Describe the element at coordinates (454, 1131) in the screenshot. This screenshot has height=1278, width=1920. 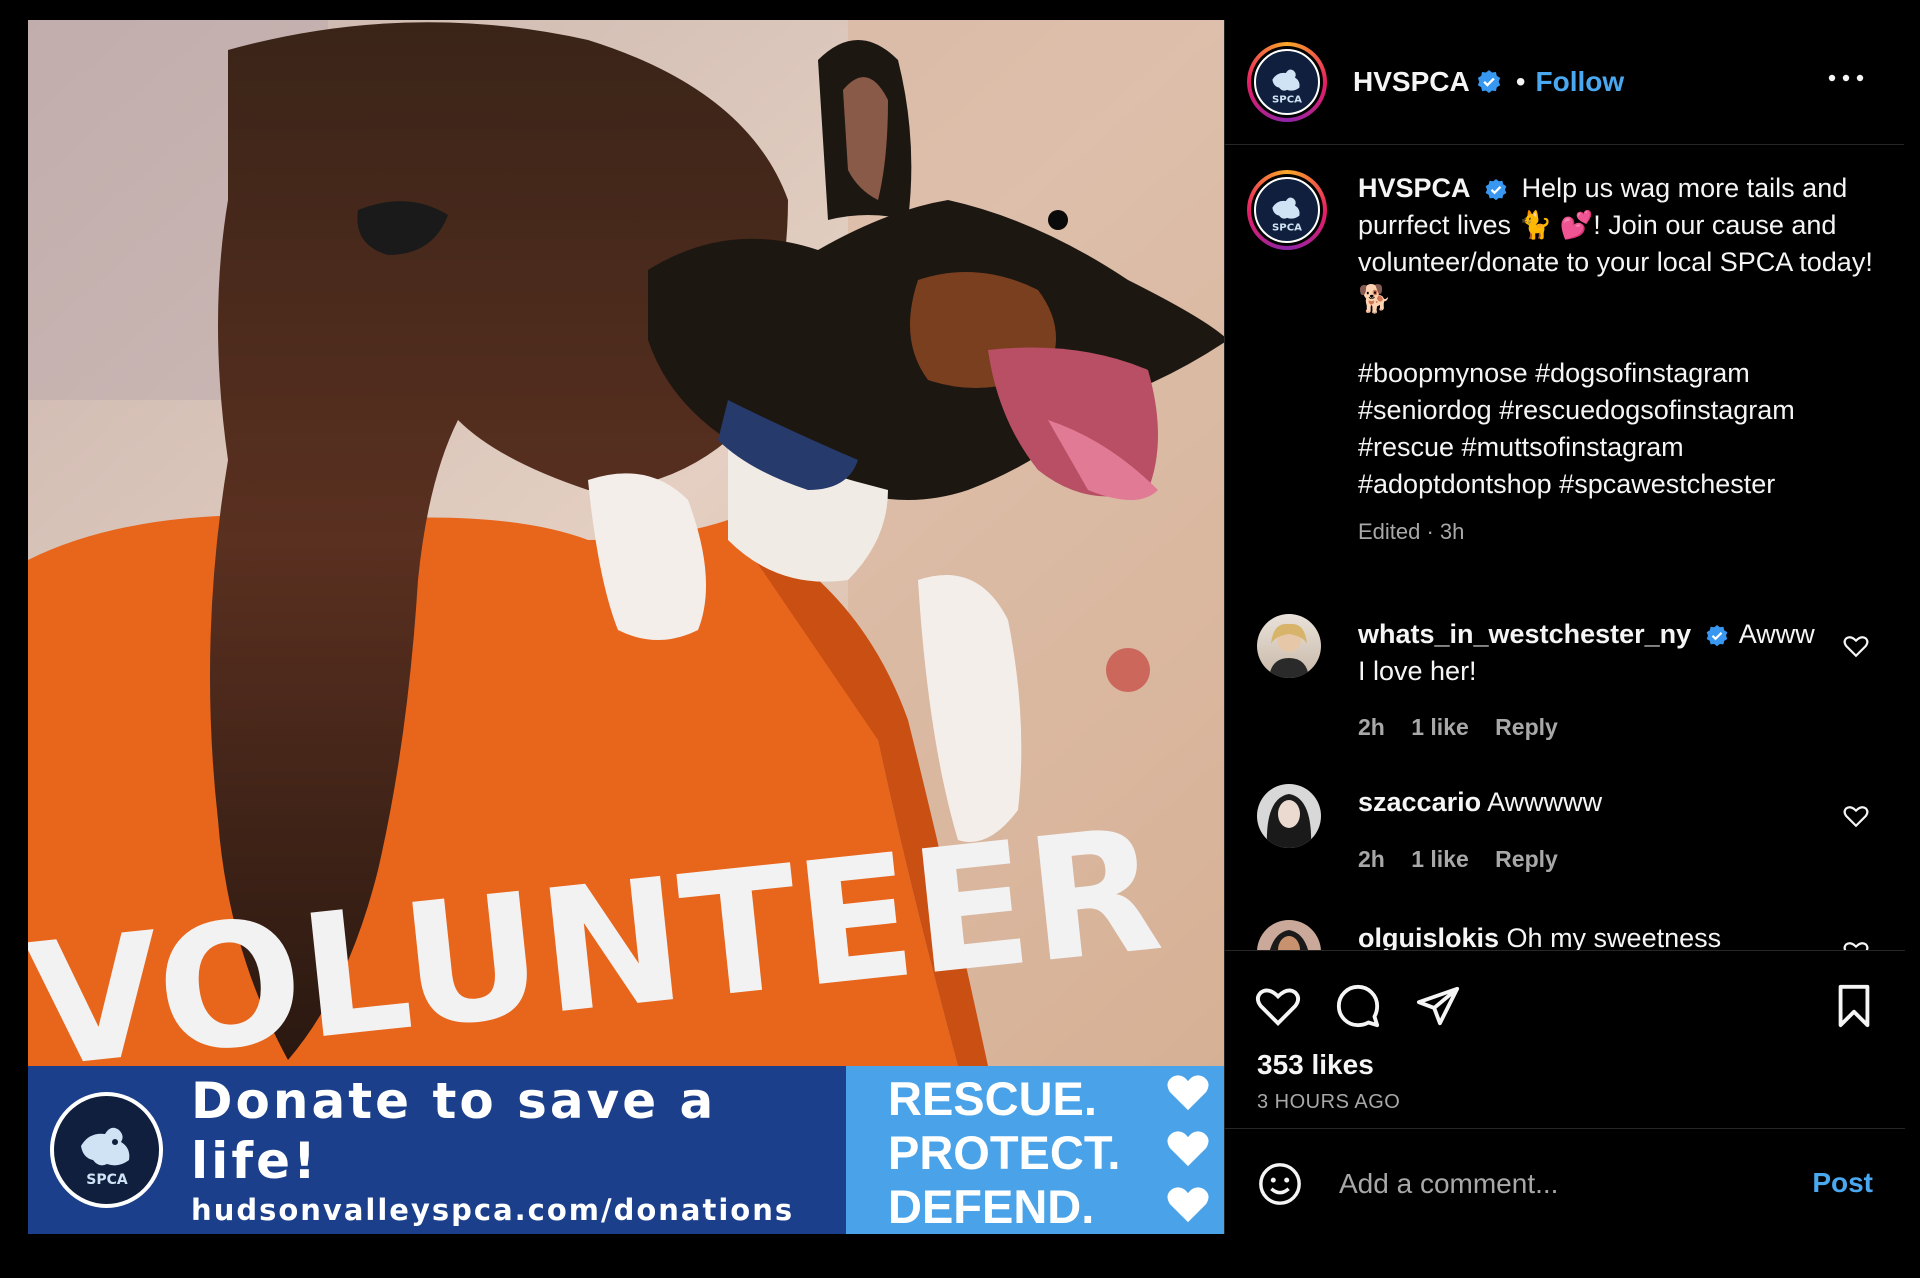
I see `banner-title: Donate to save a life!` at that location.